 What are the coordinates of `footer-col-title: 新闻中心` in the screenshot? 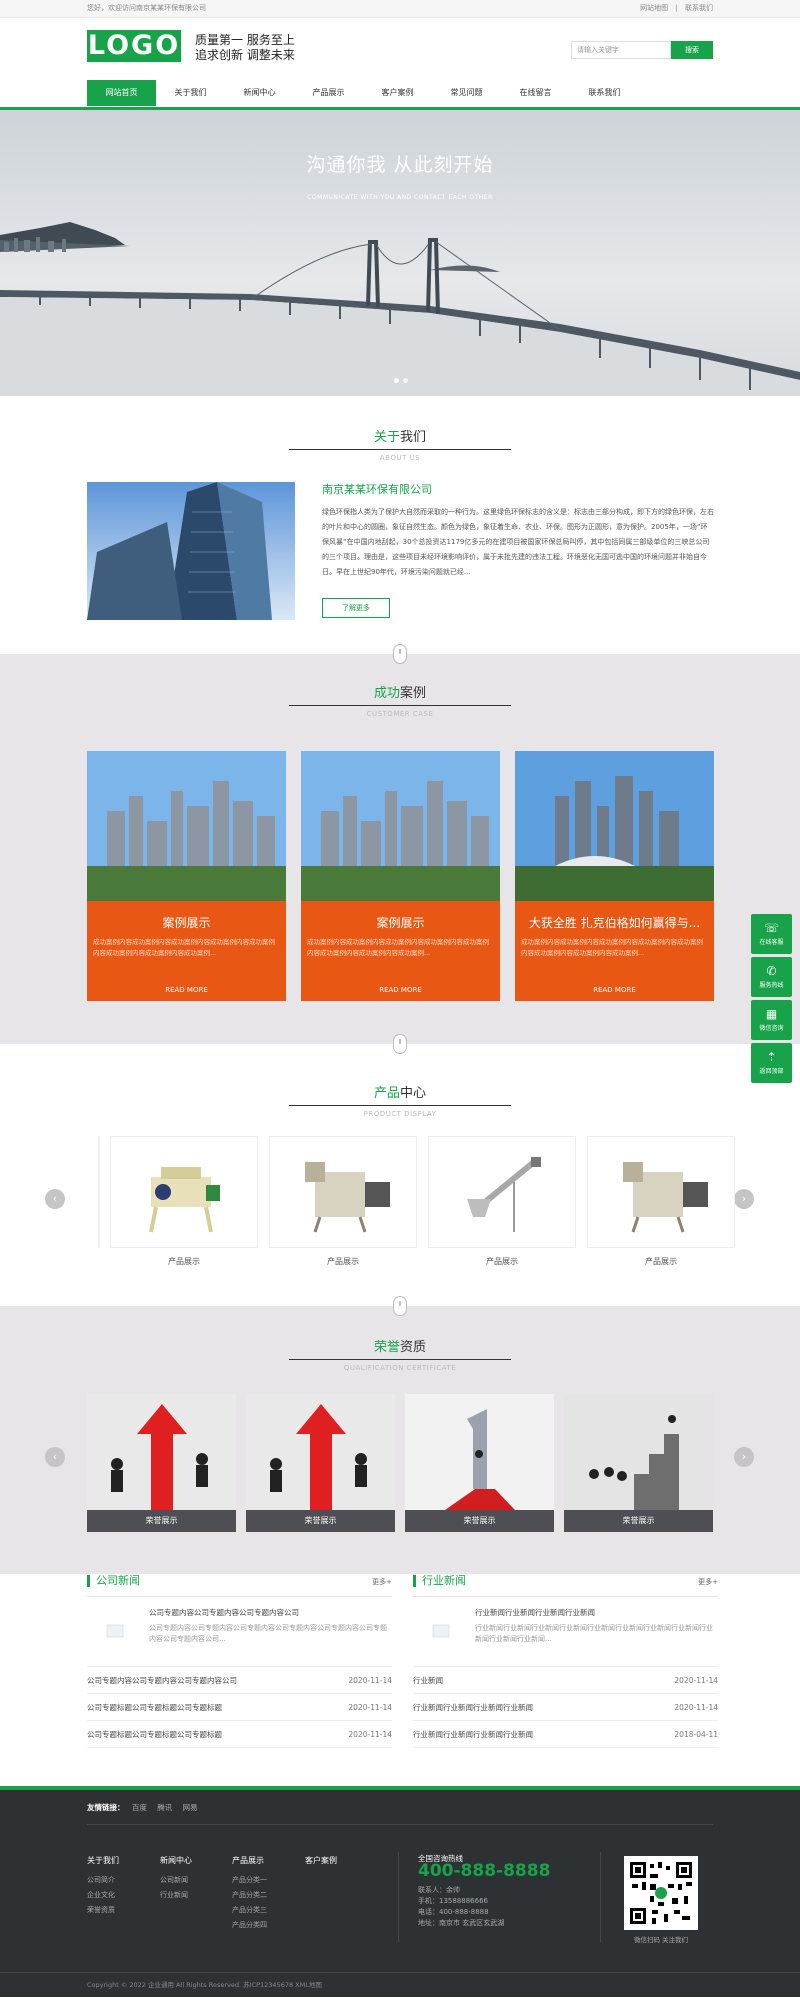 It's located at (176, 1860).